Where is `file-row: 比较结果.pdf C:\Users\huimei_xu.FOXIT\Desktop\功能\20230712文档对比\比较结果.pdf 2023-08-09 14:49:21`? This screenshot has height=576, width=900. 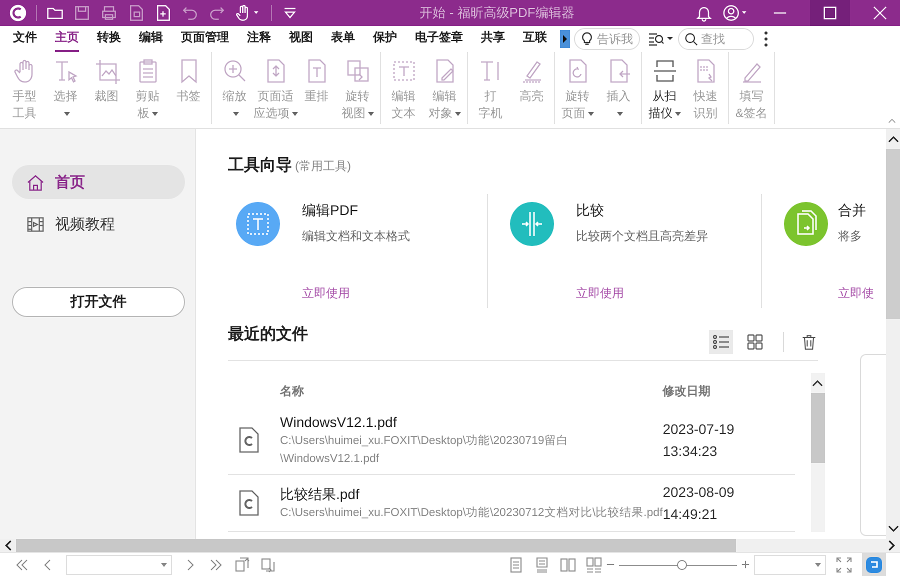
file-row: 比较结果.pdf C:\Users\huimei_xu.FOXIT\Desktop\功能\20230712文档对比\比较结果.pdf 2023-08-09 14:49:21 is located at coordinates (511, 503).